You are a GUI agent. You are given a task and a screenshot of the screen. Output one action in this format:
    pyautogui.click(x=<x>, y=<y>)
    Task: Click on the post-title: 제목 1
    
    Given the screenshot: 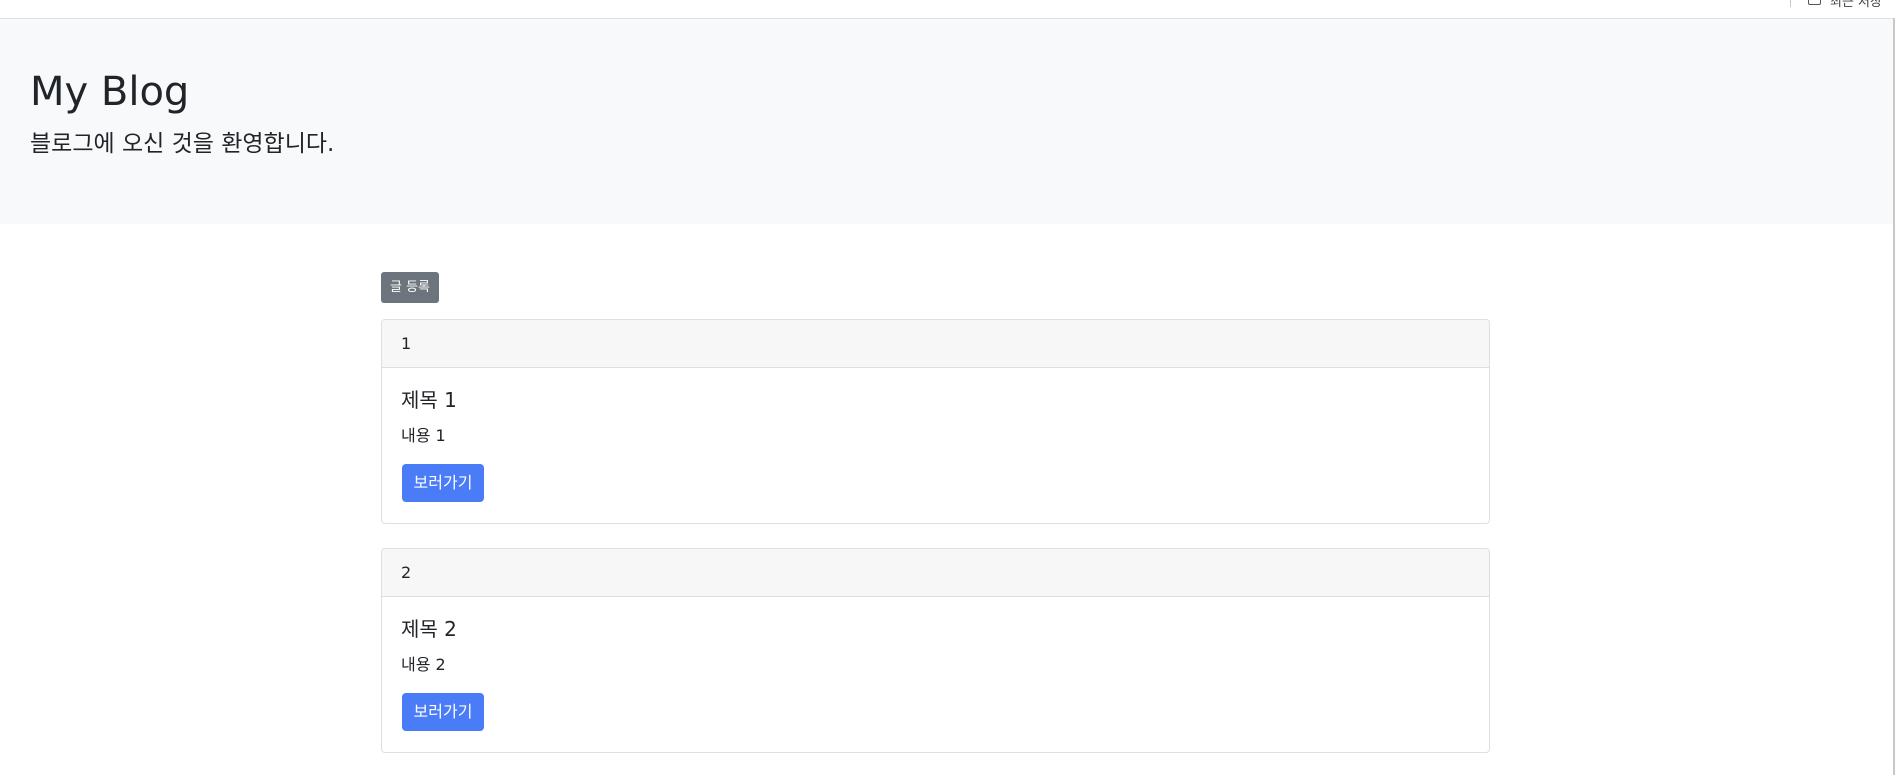 What is the action you would take?
    pyautogui.click(x=429, y=400)
    